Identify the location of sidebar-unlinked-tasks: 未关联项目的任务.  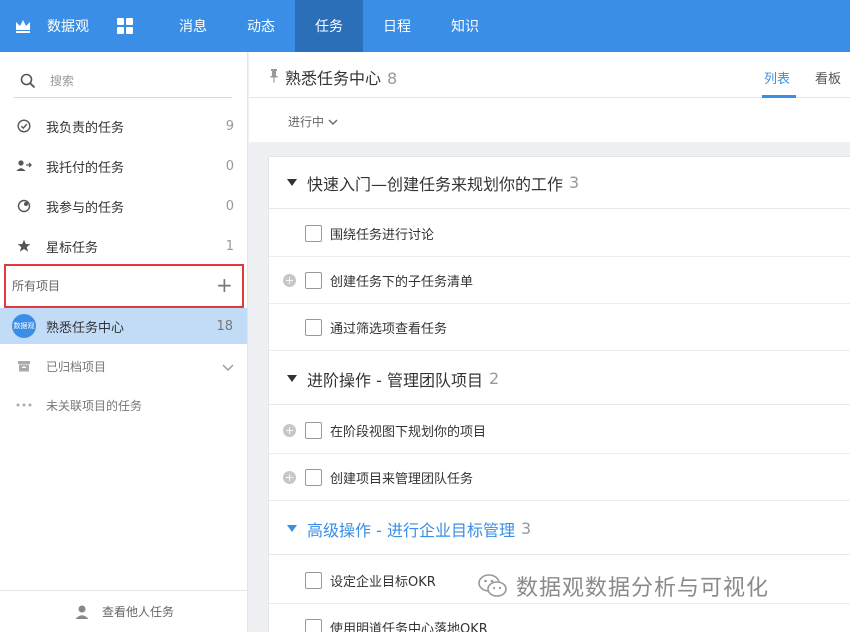
(124, 405).